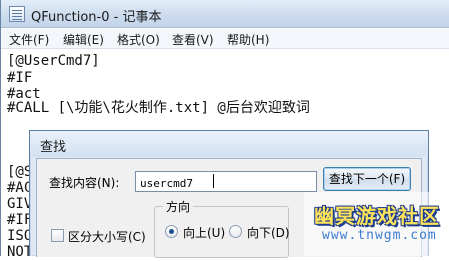 The height and width of the screenshot is (261, 449). I want to click on watermark-text: 幽冥游戏社区, so click(377, 216).